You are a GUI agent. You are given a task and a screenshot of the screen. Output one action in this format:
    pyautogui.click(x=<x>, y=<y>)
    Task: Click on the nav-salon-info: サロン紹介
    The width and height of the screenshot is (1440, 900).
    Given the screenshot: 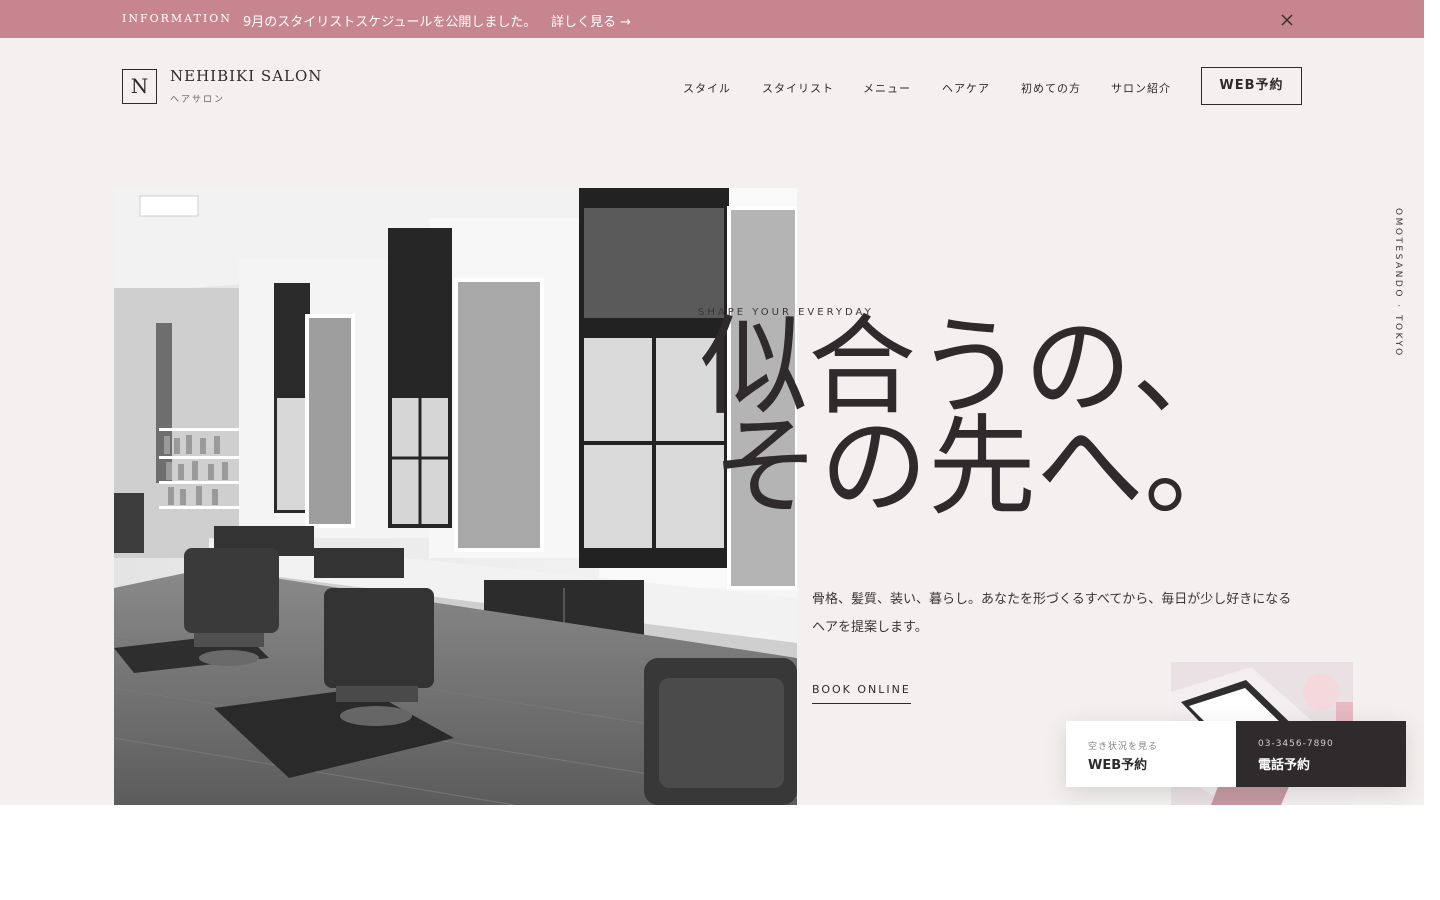 What is the action you would take?
    pyautogui.click(x=1141, y=88)
    